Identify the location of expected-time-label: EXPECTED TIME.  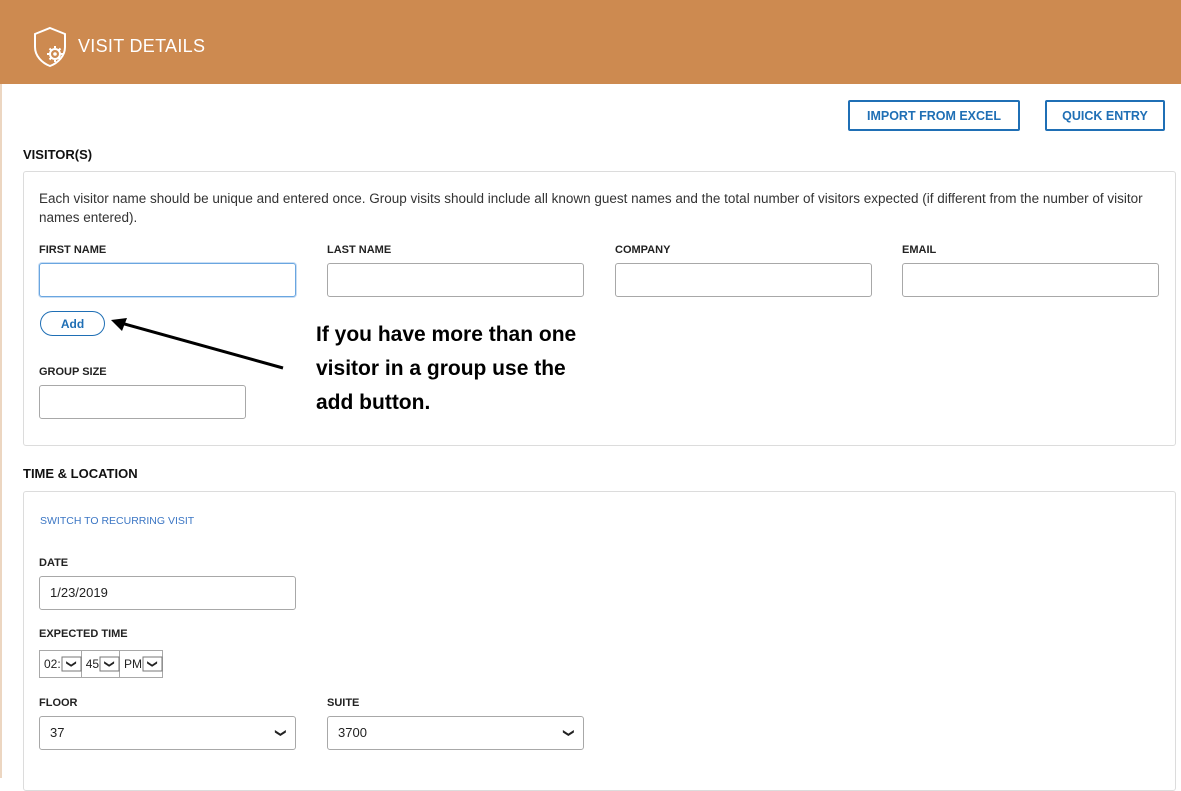
(83, 634).